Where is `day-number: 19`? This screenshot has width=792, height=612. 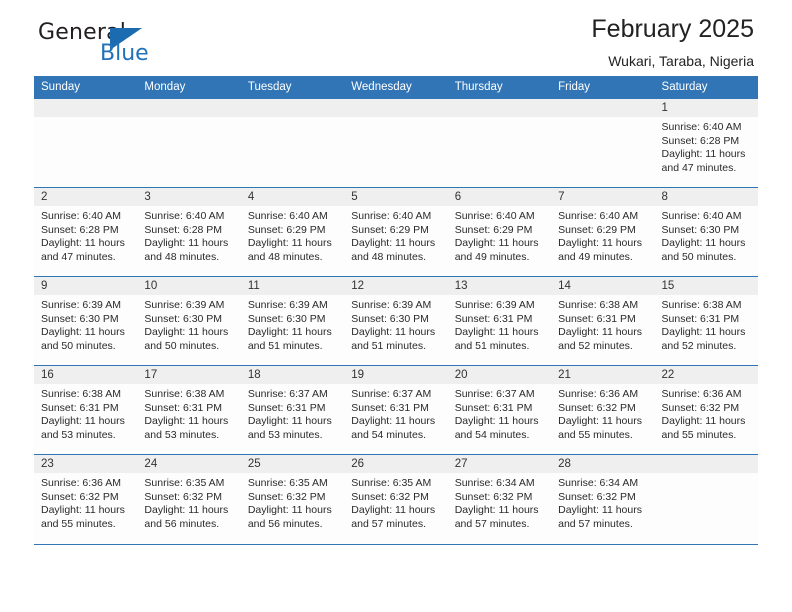 day-number: 19 is located at coordinates (396, 375).